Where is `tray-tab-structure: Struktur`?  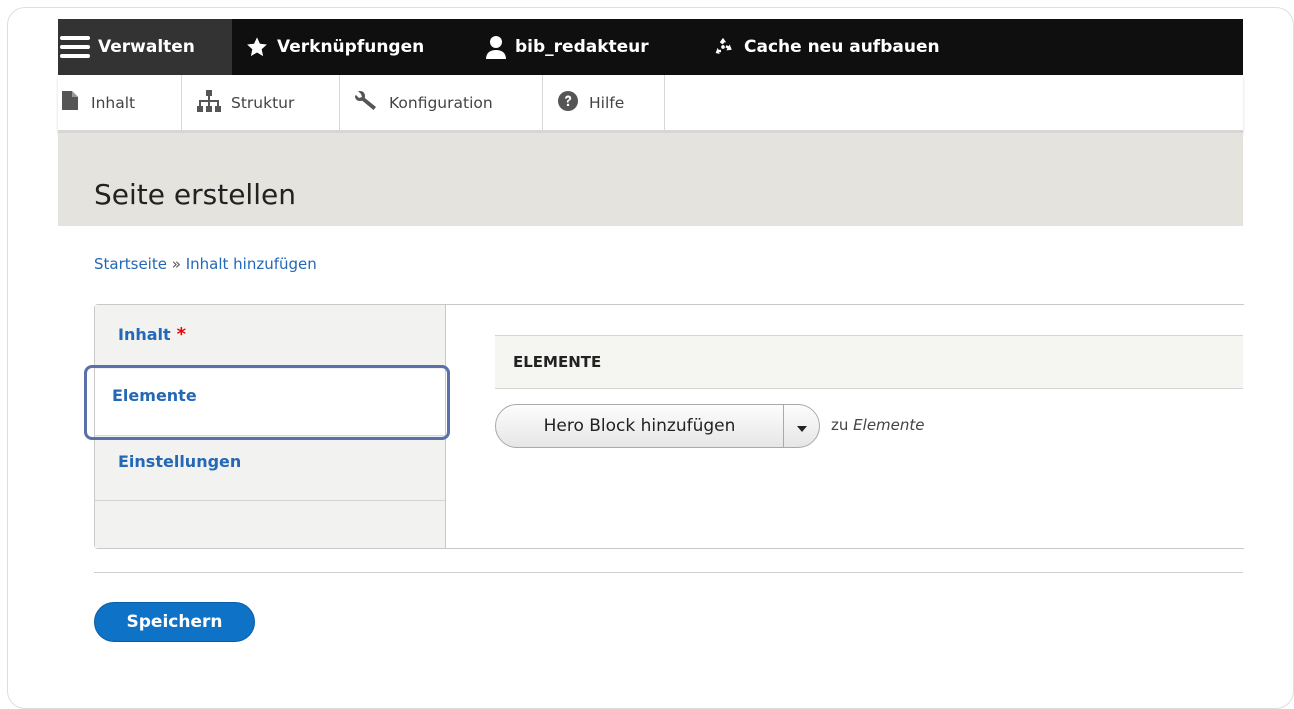
tray-tab-structure: Struktur is located at coordinates (260, 102).